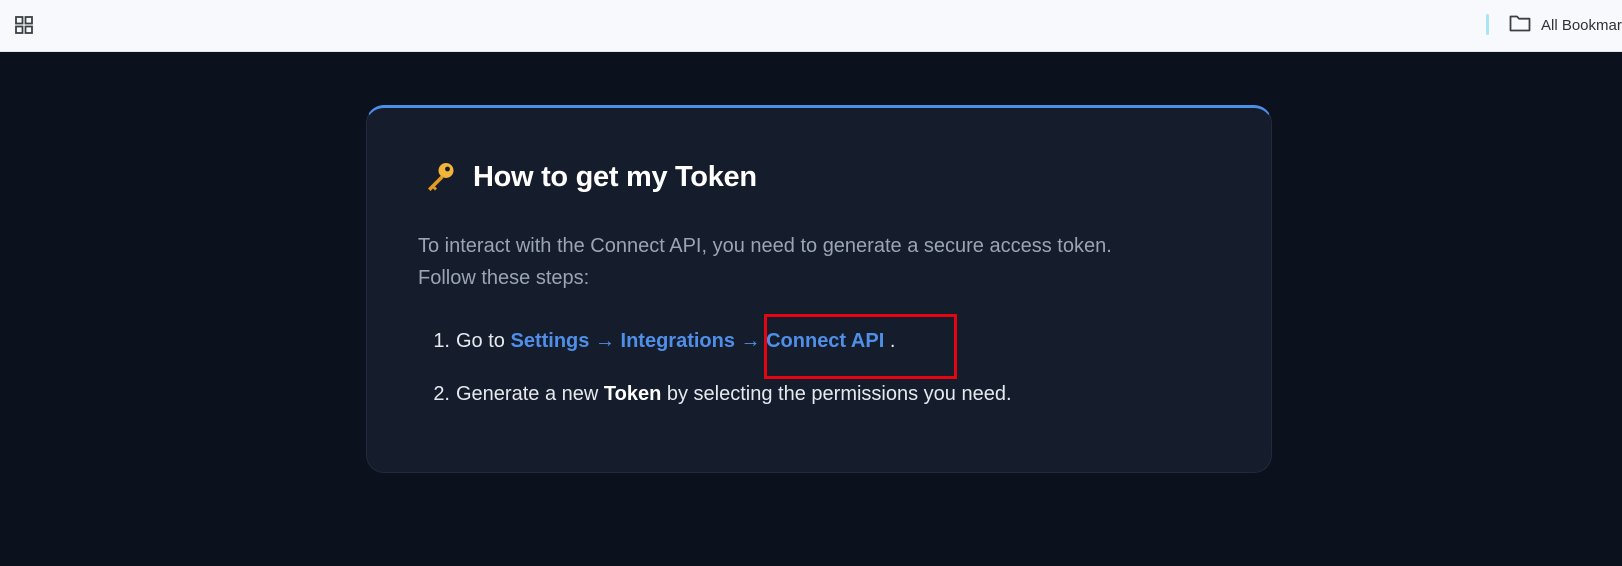 This screenshot has height=566, width=1622. I want to click on grid-icon, so click(24, 25).